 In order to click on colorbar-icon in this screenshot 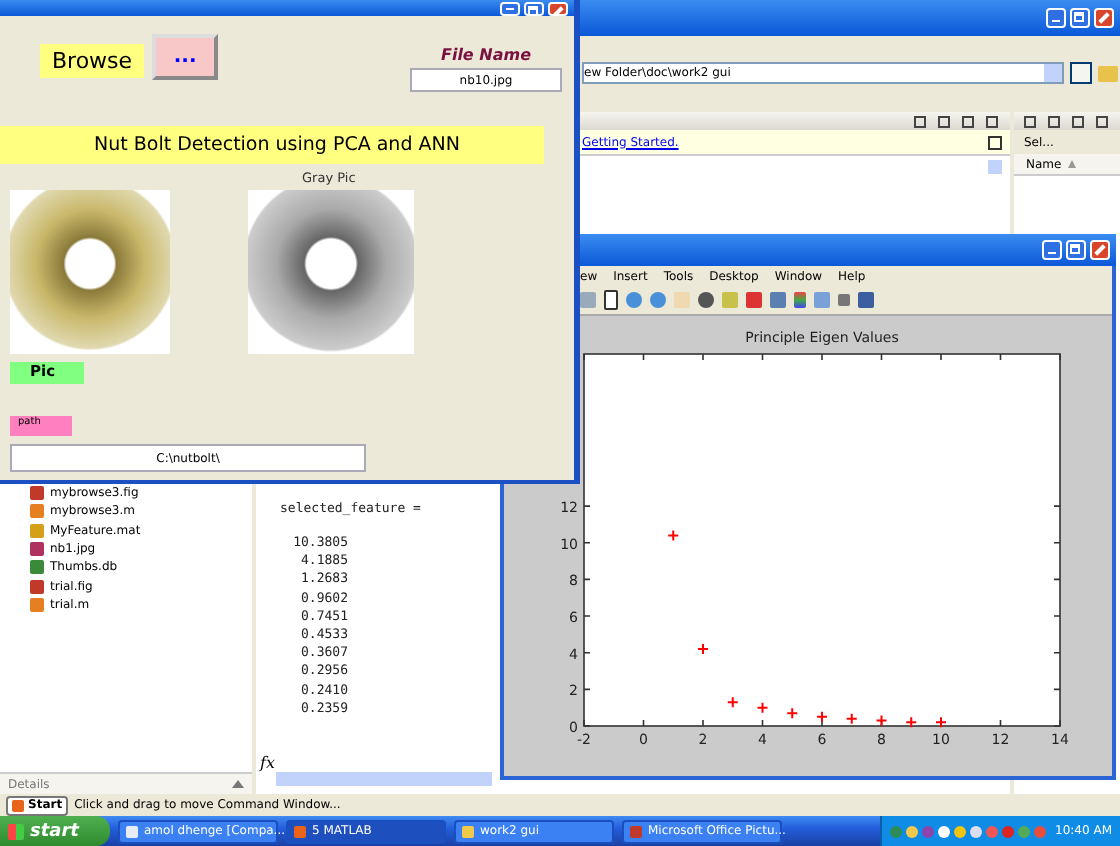, I will do `click(800, 300)`.